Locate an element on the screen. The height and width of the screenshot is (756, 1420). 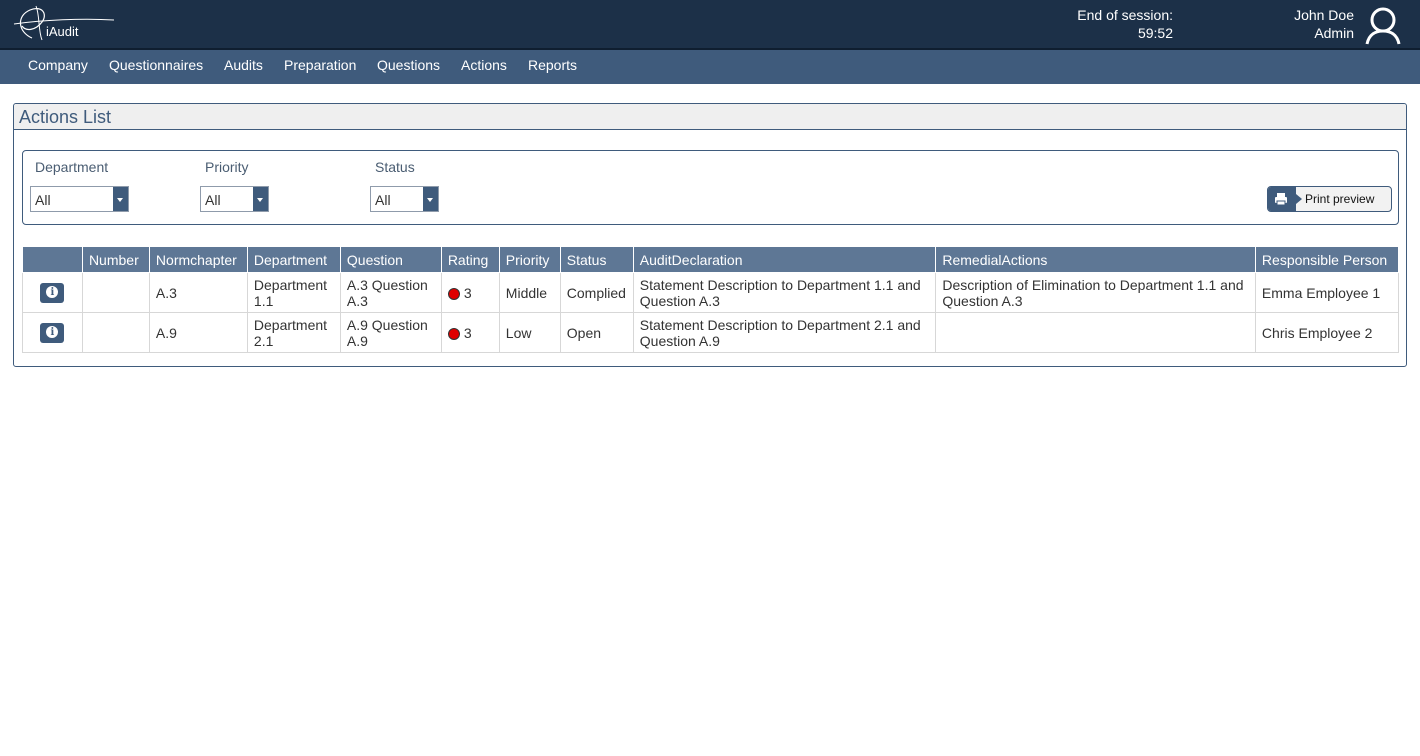
column-header-remedial-actions: RemedialActions is located at coordinates (1095, 259).